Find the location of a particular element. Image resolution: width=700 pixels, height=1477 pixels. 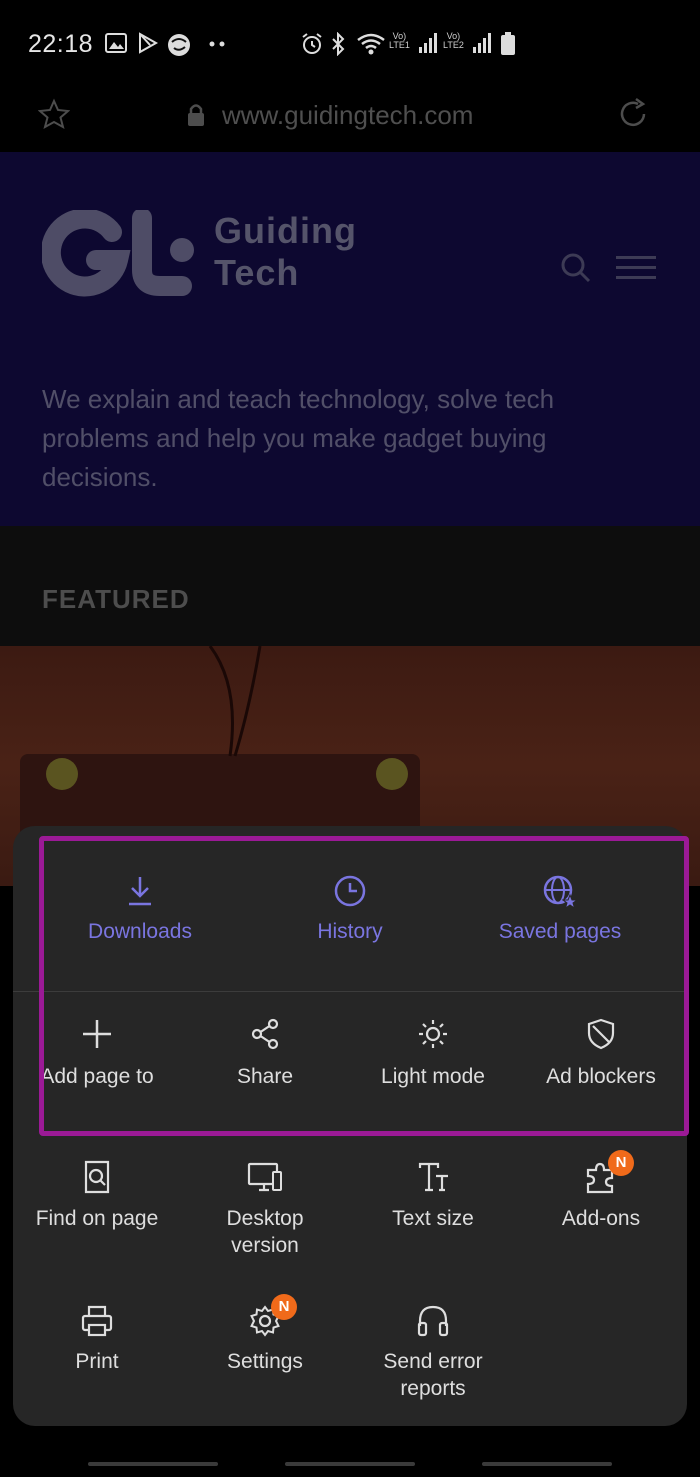

menu-item-add-page-to: Add page to is located at coordinates (97, 1054).